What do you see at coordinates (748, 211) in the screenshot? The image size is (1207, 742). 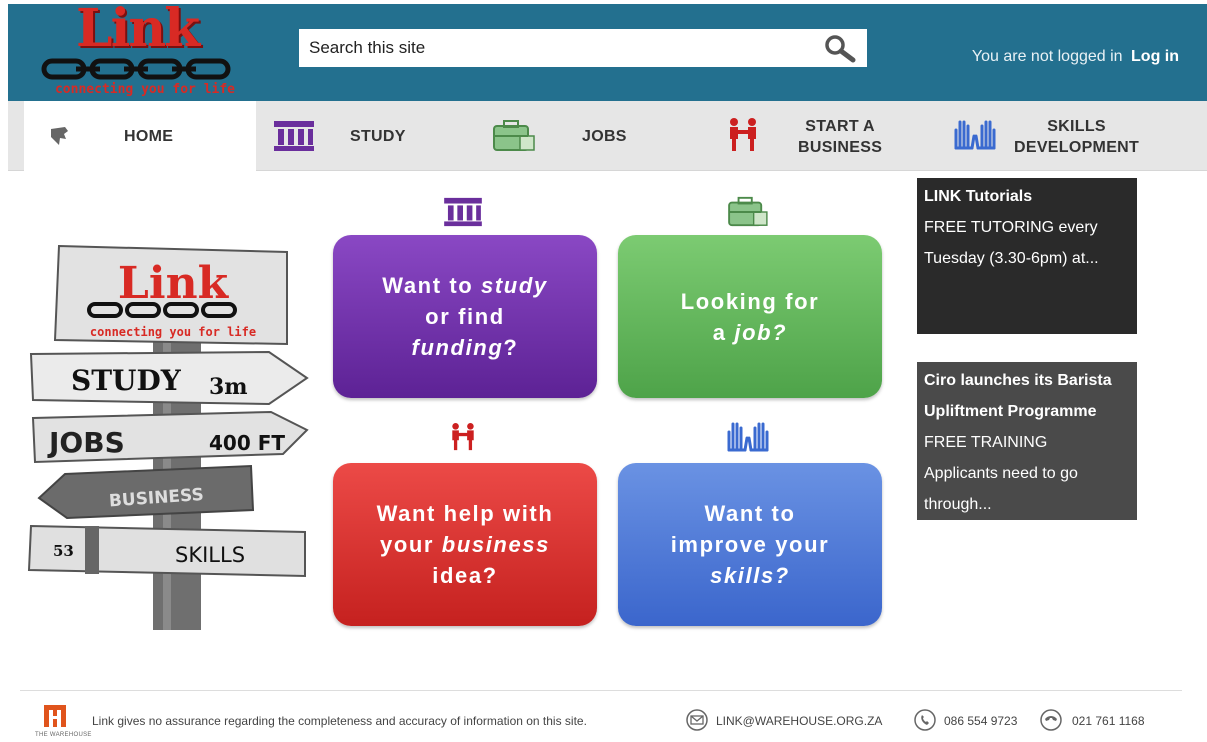 I see `jobs-briefcase-icon` at bounding box center [748, 211].